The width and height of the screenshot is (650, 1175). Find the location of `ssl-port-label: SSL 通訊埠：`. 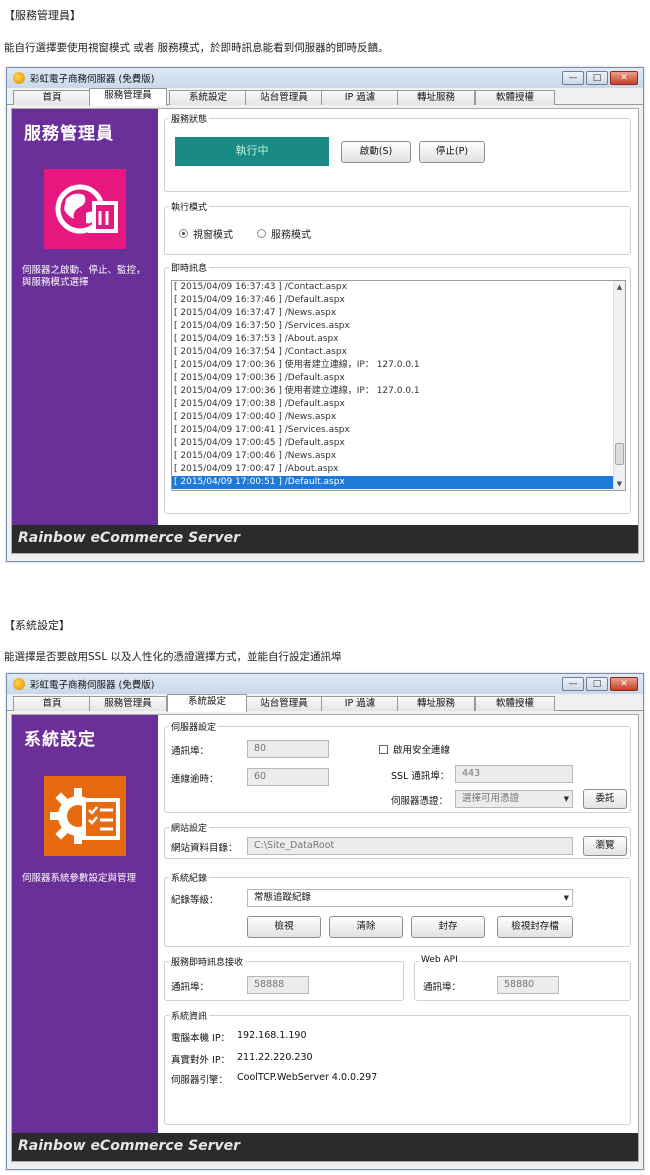

ssl-port-label: SSL 通訊埠： is located at coordinates (420, 776).